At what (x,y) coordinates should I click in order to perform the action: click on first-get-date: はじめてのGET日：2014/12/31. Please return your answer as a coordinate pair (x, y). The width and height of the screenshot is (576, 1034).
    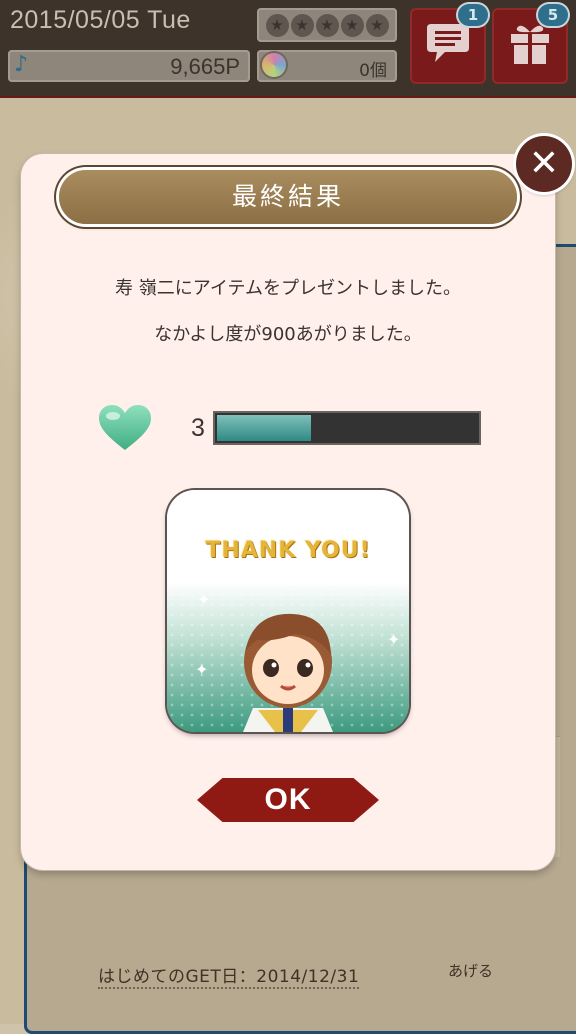
    Looking at the image, I should click on (229, 975).